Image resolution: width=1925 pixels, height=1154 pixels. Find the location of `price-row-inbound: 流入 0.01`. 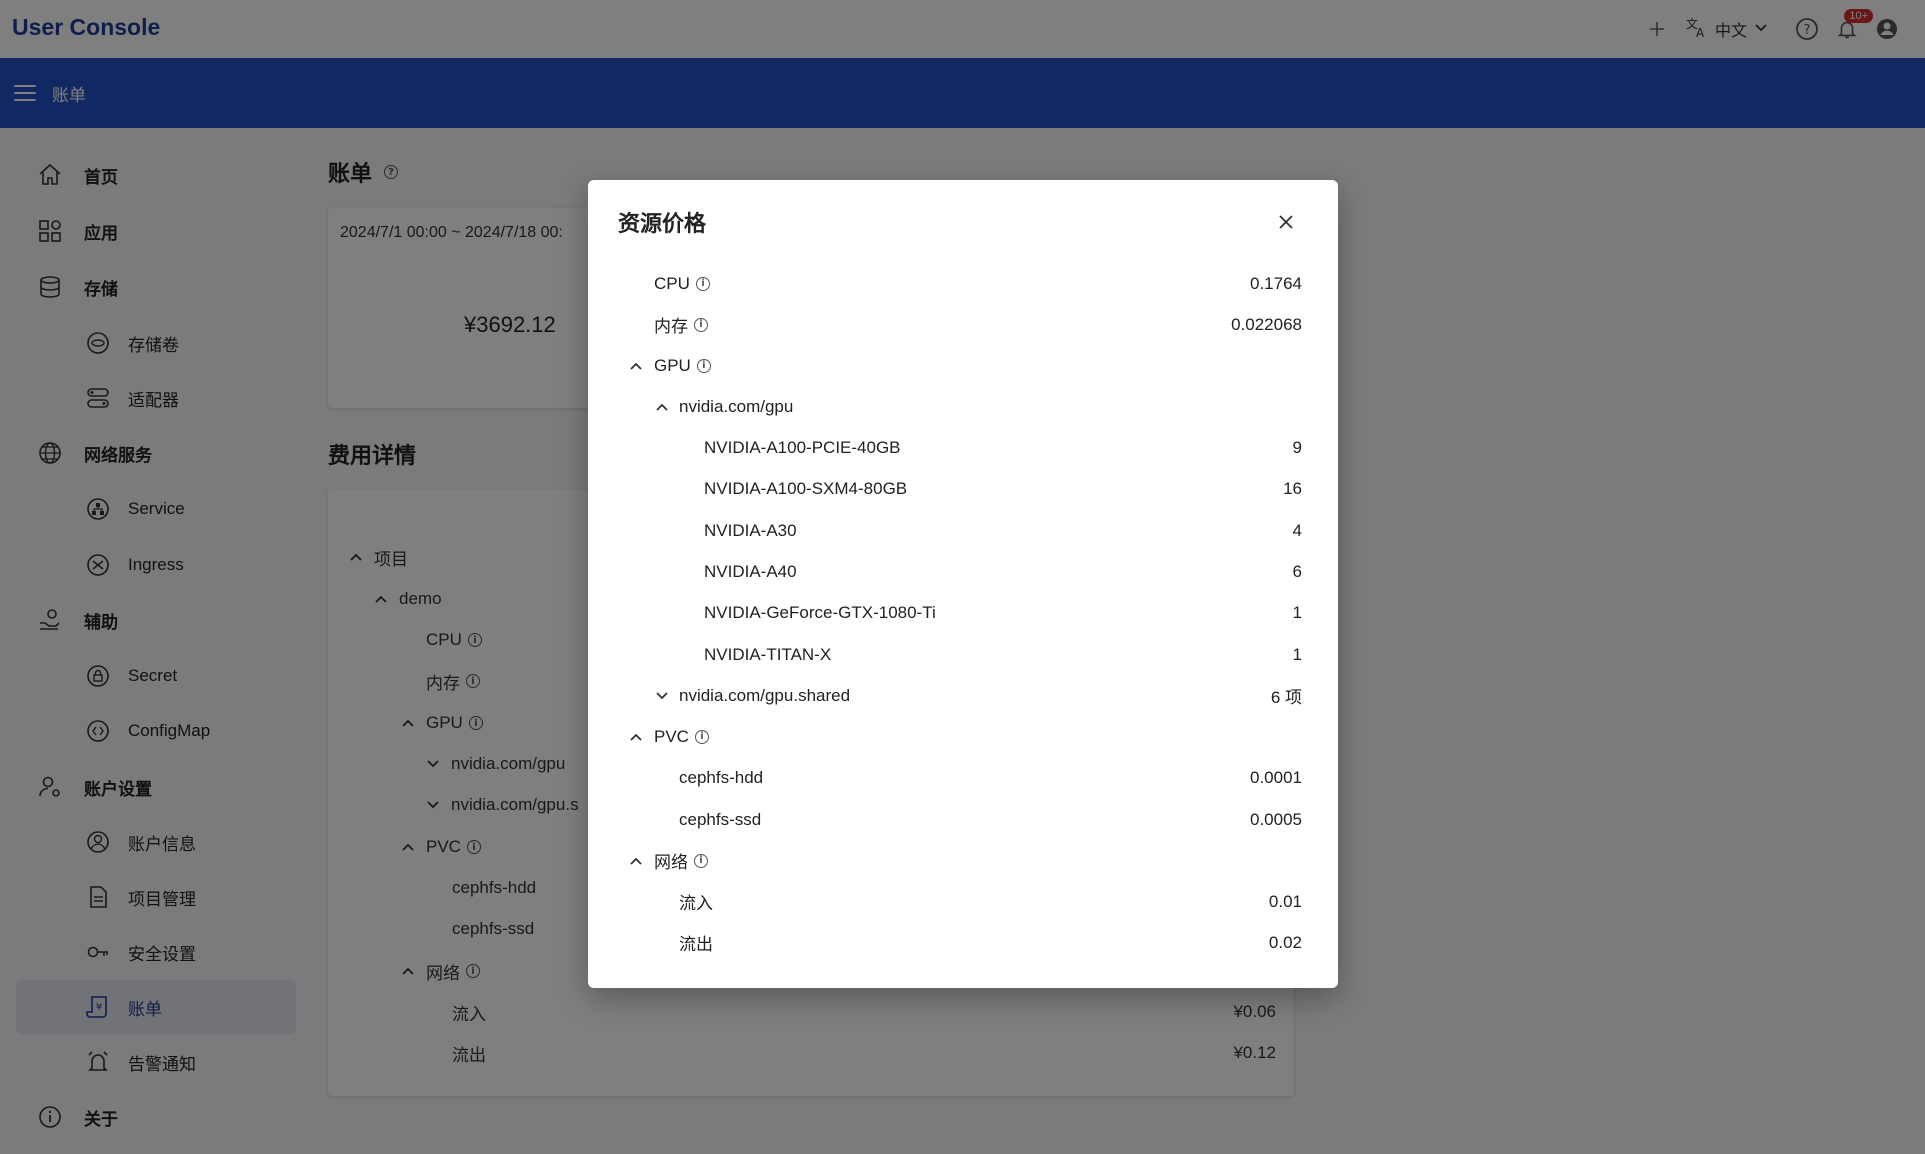

price-row-inbound: 流入 0.01 is located at coordinates (990, 902).